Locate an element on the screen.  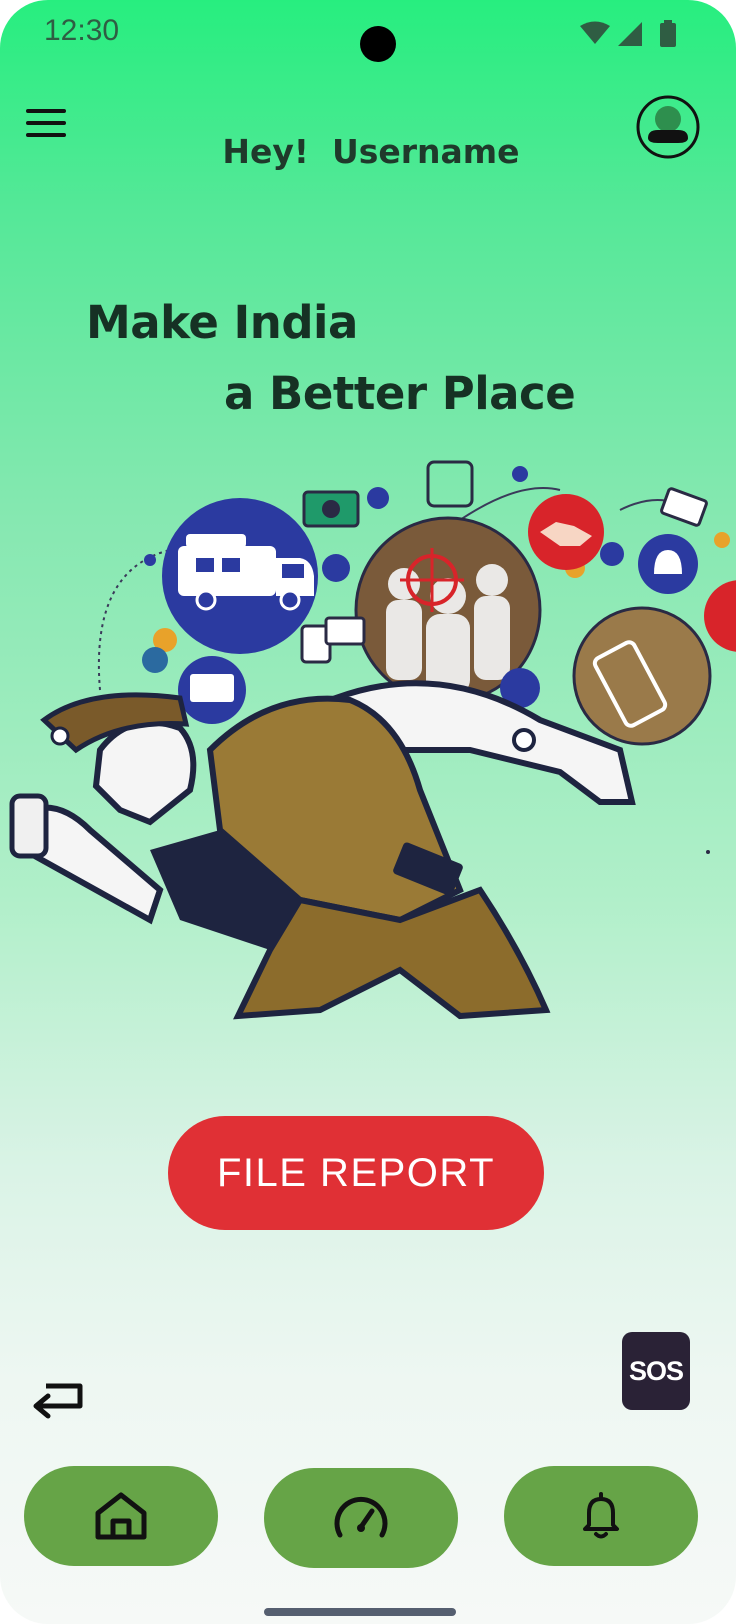
wifi-icon is located at coordinates (595, 32).